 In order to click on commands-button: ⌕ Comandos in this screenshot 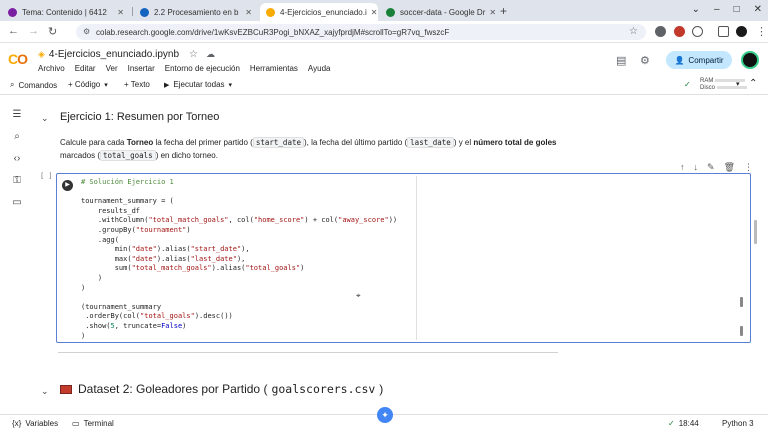, I will do `click(33, 85)`.